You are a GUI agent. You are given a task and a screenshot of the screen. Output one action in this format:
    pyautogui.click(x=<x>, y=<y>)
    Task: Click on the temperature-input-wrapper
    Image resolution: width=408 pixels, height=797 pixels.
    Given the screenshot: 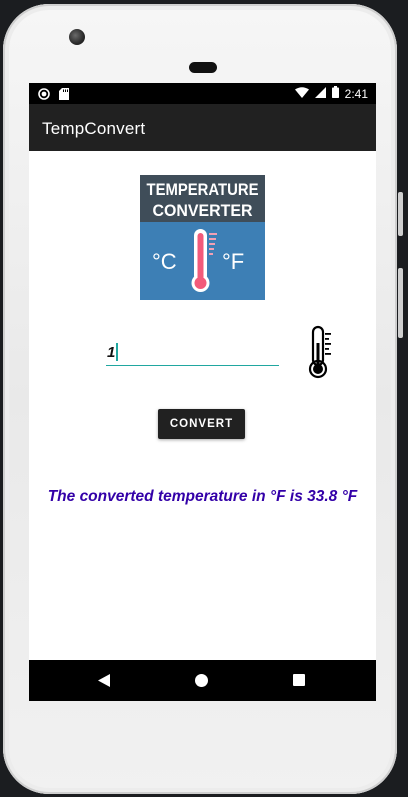 What is the action you would take?
    pyautogui.click(x=193, y=353)
    